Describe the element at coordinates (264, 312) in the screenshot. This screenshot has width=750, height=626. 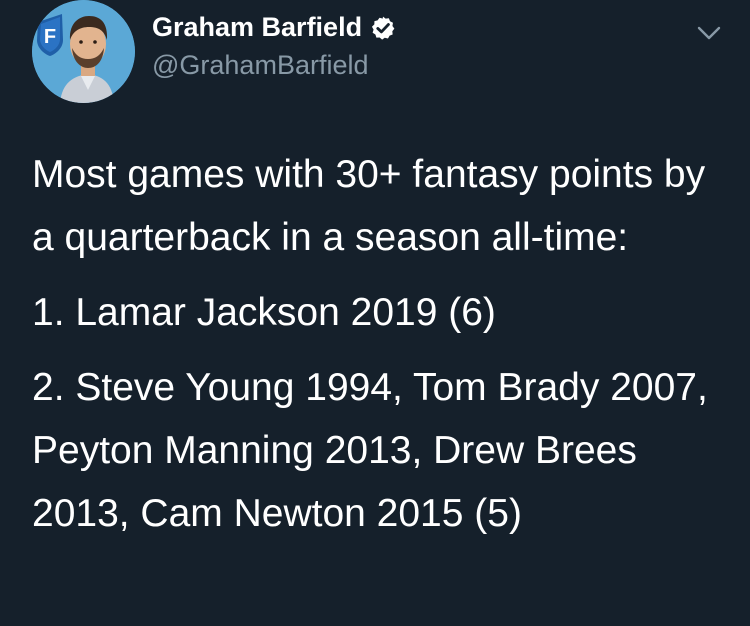
I see `tweet-list-item-1: 1. Lamar Jackson 2019 (6)` at that location.